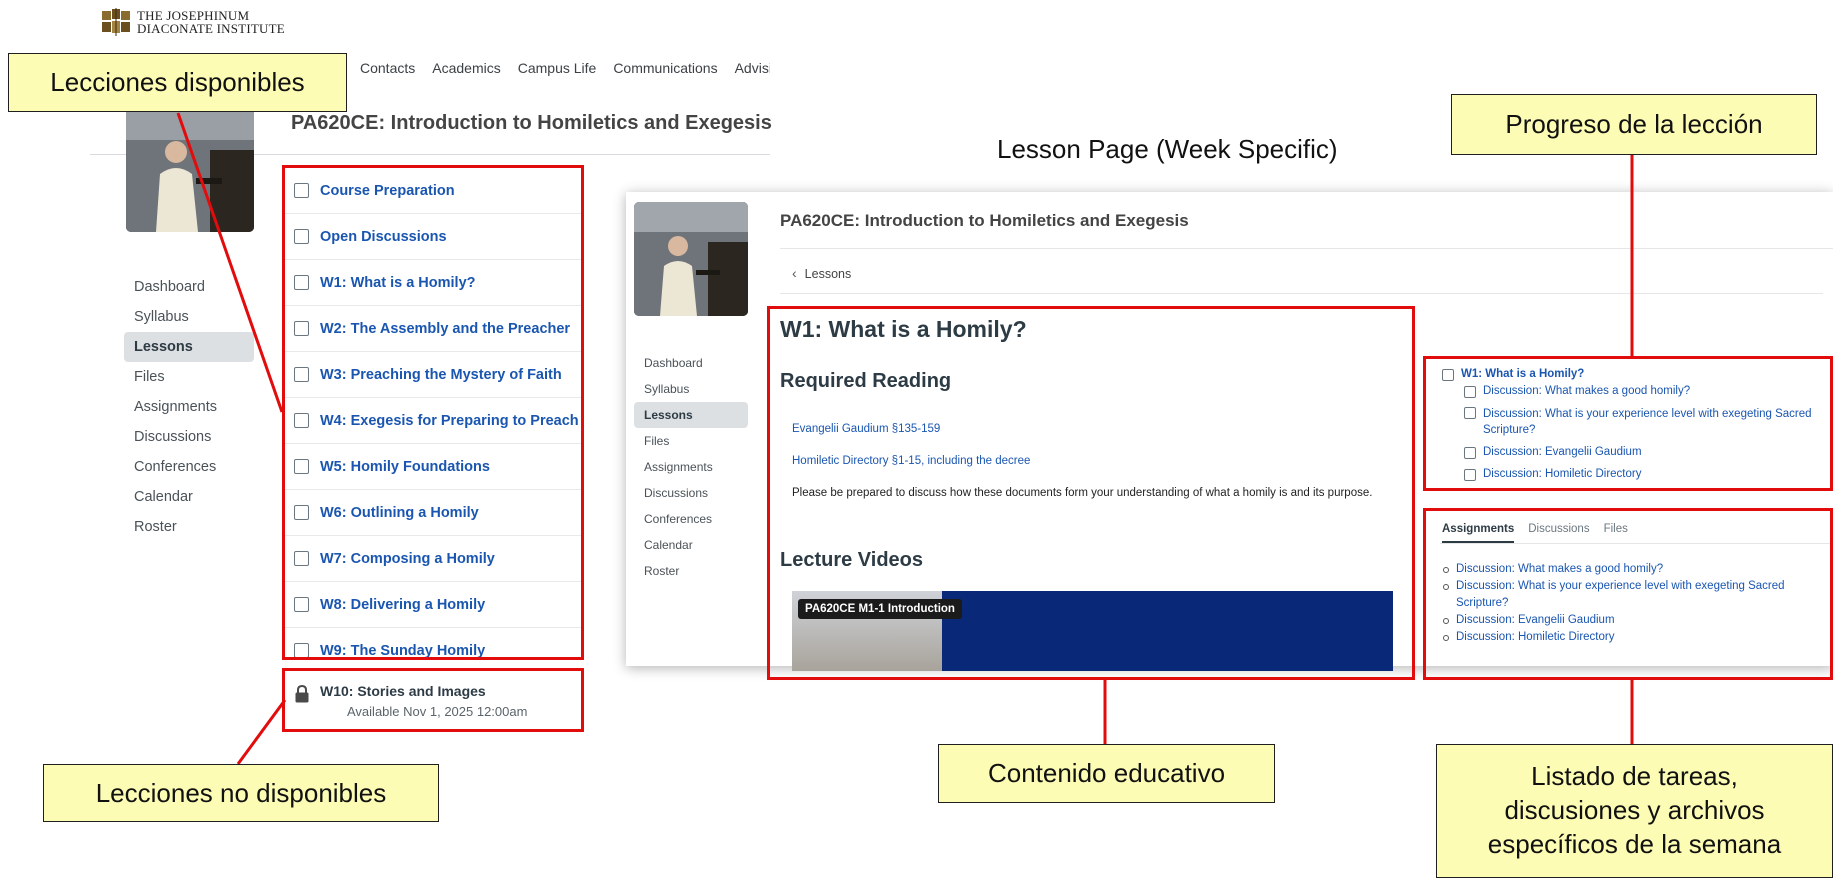 The width and height of the screenshot is (1833, 878). Describe the element at coordinates (1167, 149) in the screenshot. I see `lesson-page-label: Lesson Page (Week Specific)` at that location.